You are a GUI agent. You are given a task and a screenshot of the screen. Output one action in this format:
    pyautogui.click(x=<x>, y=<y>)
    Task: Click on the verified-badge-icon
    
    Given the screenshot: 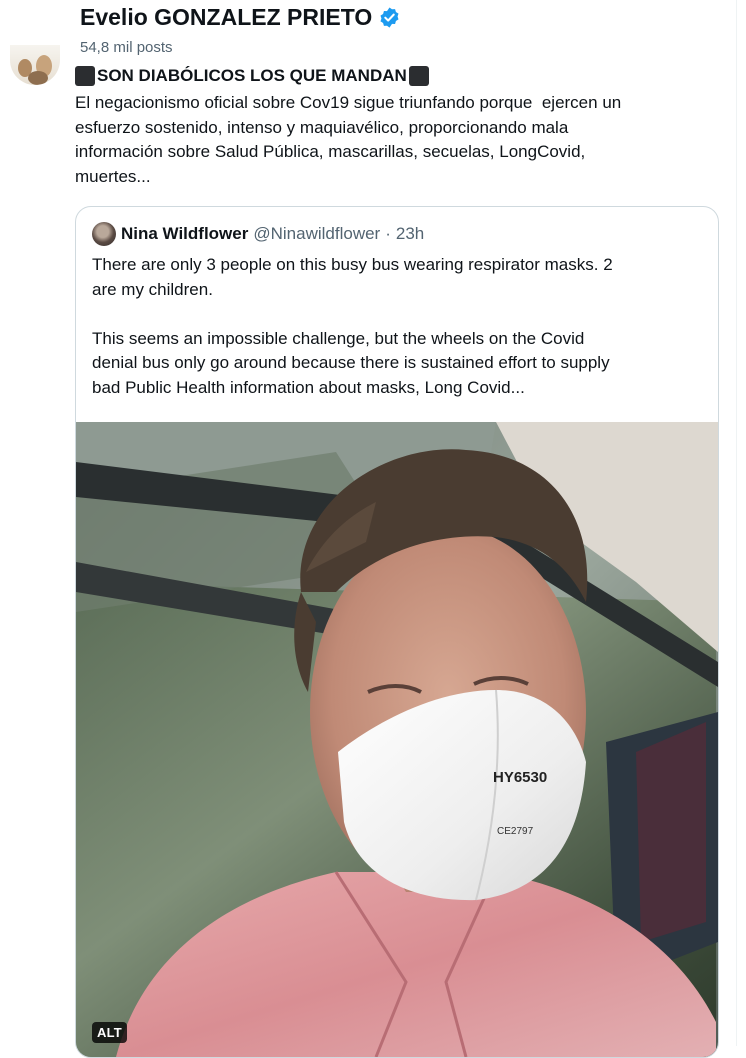 What is the action you would take?
    pyautogui.click(x=389, y=17)
    